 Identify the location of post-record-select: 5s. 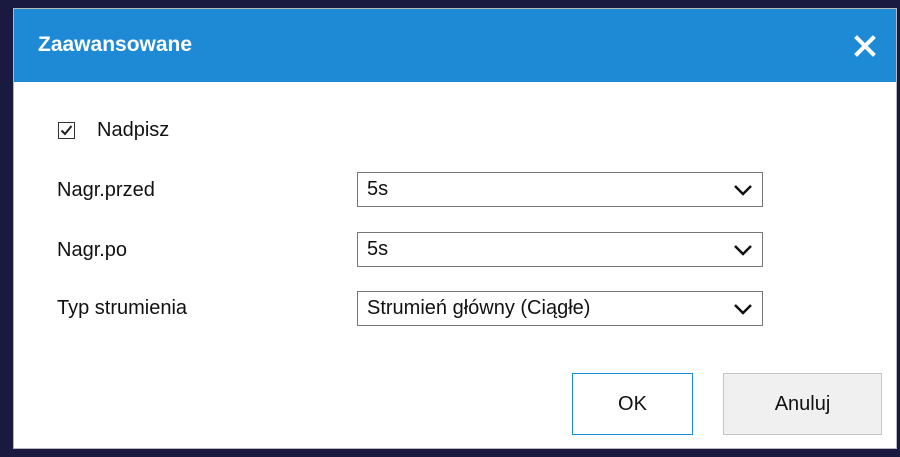
(560, 249).